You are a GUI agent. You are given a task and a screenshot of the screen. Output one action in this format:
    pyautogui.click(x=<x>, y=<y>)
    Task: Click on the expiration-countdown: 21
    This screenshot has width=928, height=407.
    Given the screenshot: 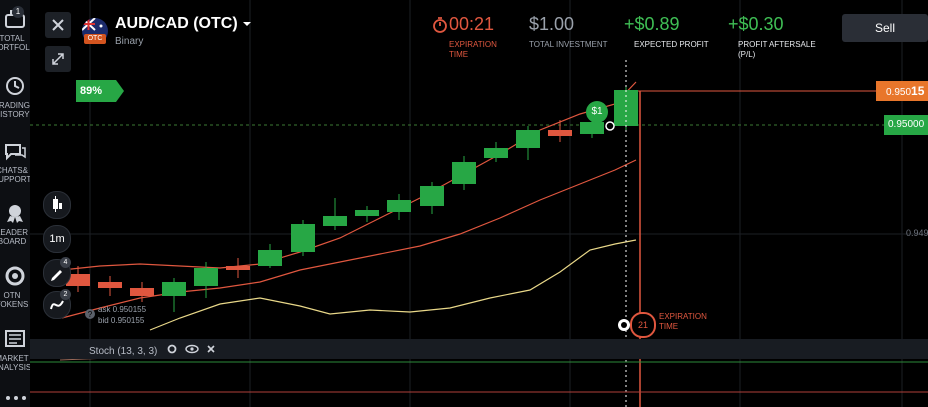 What is the action you would take?
    pyautogui.click(x=643, y=325)
    